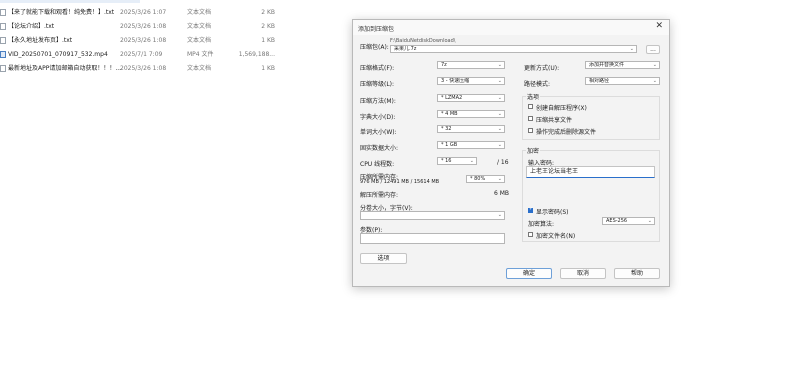 The image size is (800, 371). What do you see at coordinates (379, 195) in the screenshot?
I see `decompress-memory-label: 解压所需内存:` at bounding box center [379, 195].